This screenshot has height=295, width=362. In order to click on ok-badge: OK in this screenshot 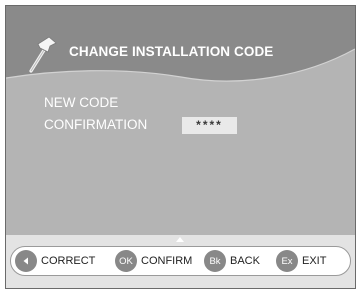, I will do `click(126, 261)`.